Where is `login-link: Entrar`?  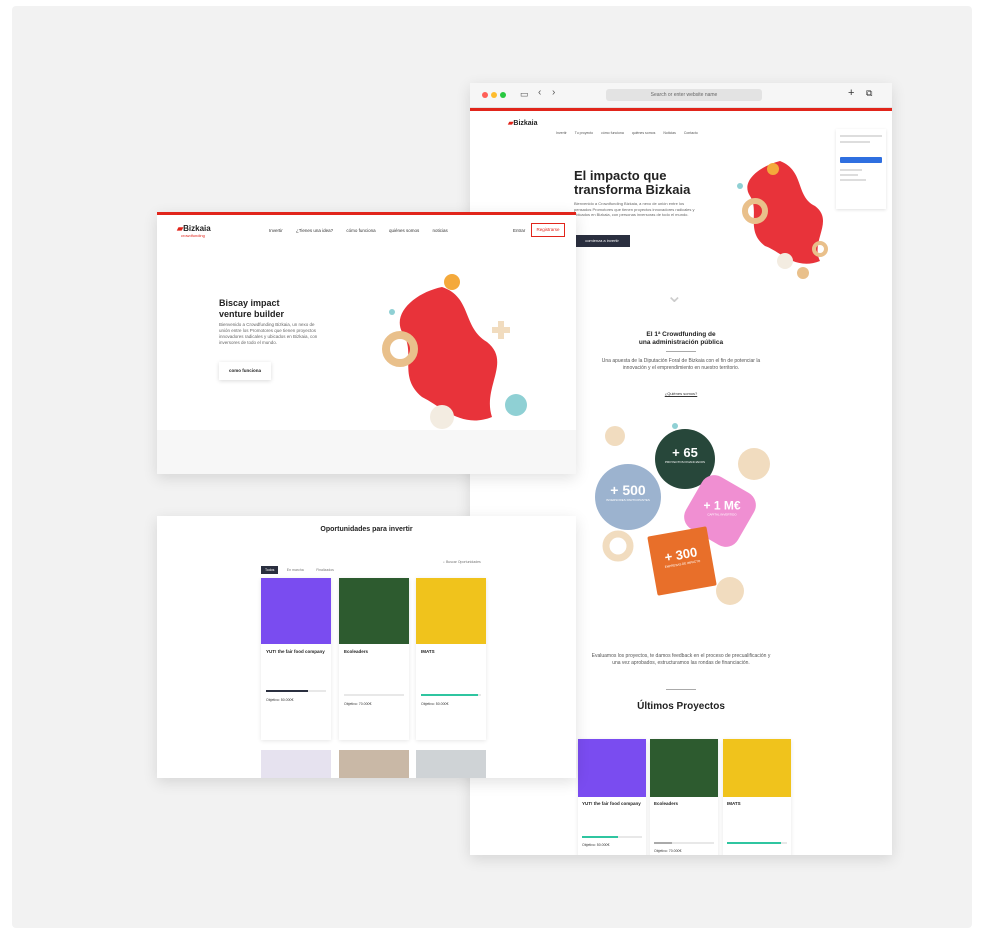
login-link: Entrar is located at coordinates (519, 230).